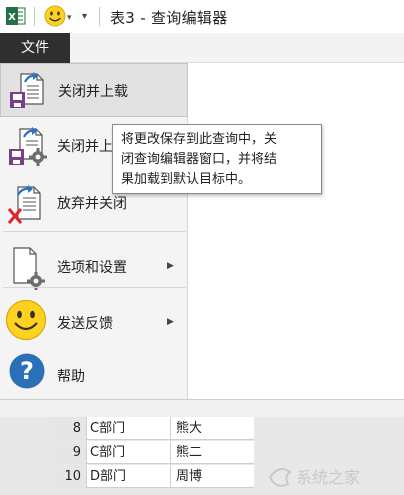  What do you see at coordinates (27, 90) in the screenshot?
I see `close-load-icon` at bounding box center [27, 90].